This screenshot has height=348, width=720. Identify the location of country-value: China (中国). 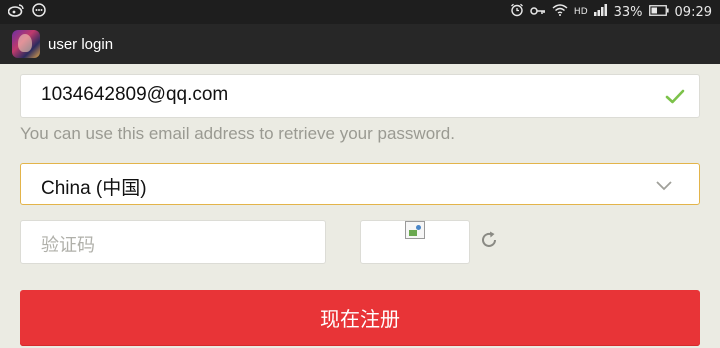
(94, 188).